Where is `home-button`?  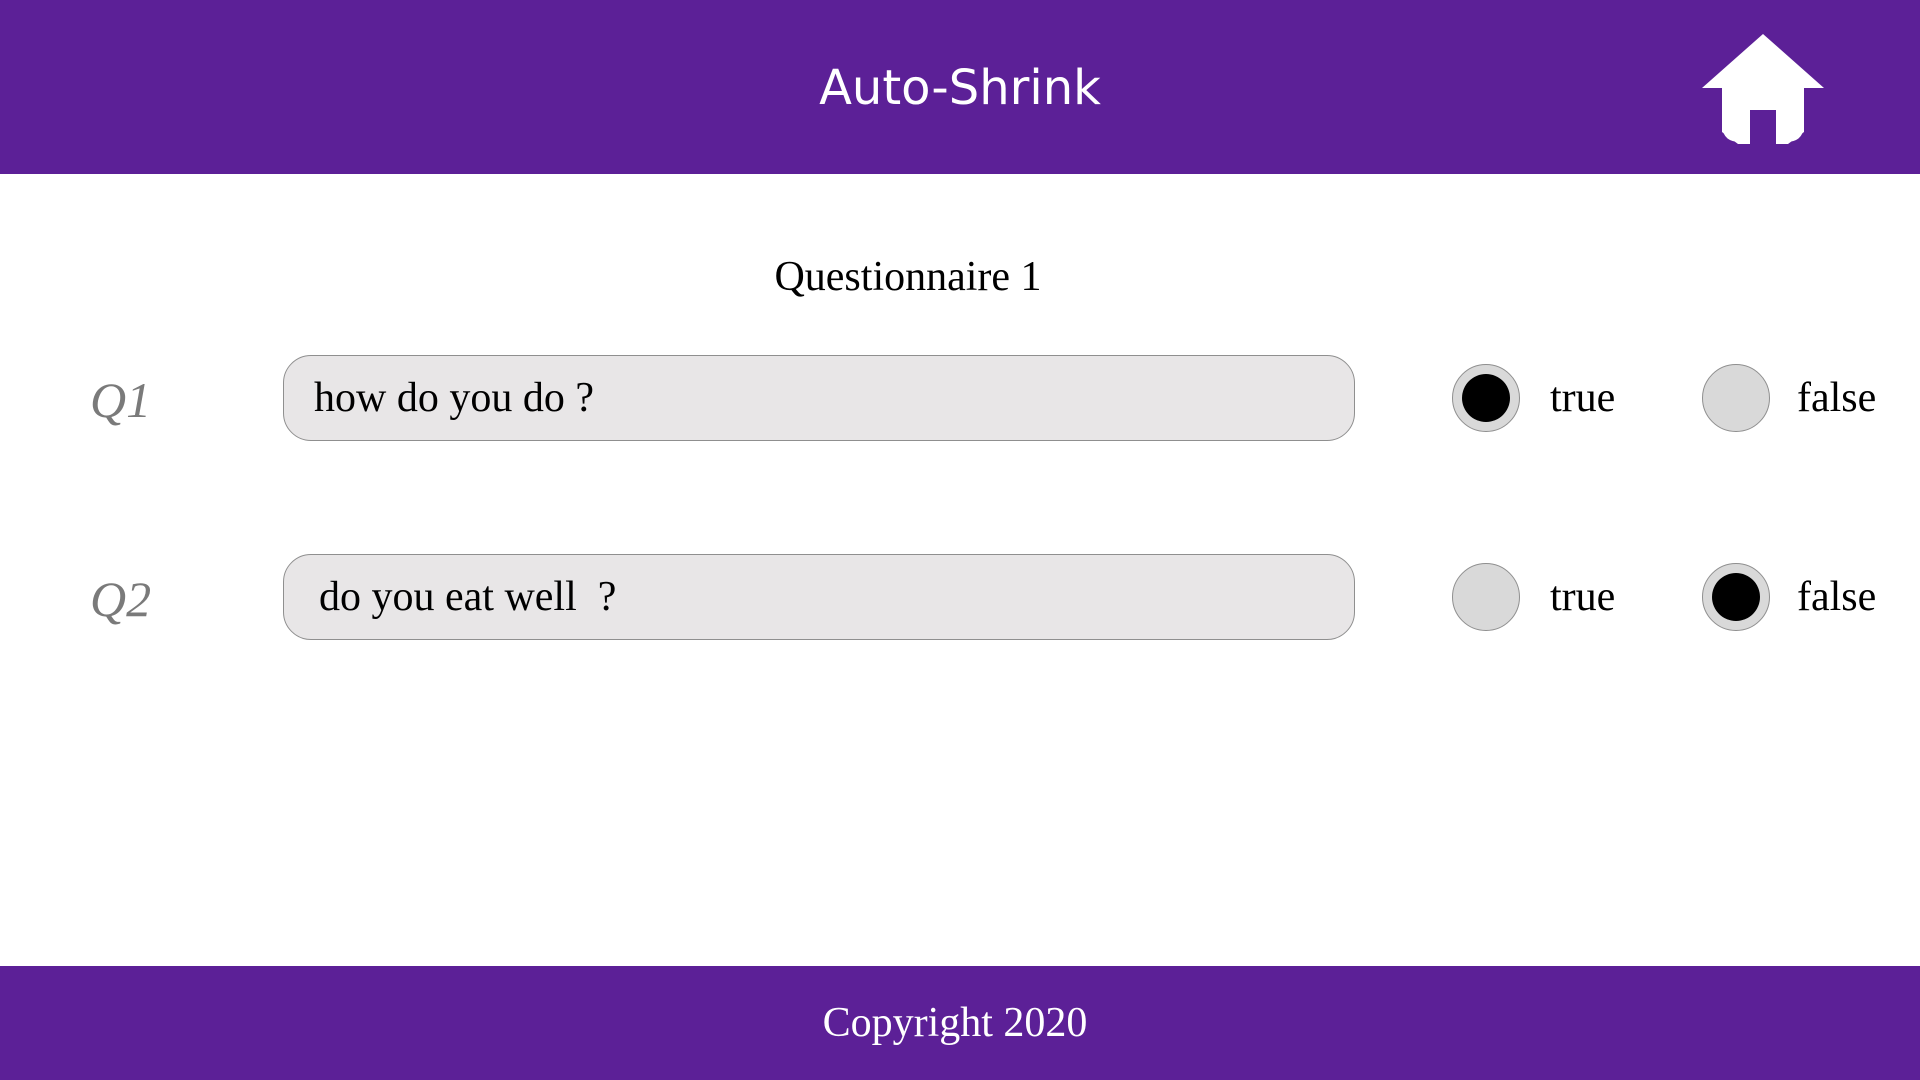
home-button is located at coordinates (1763, 88).